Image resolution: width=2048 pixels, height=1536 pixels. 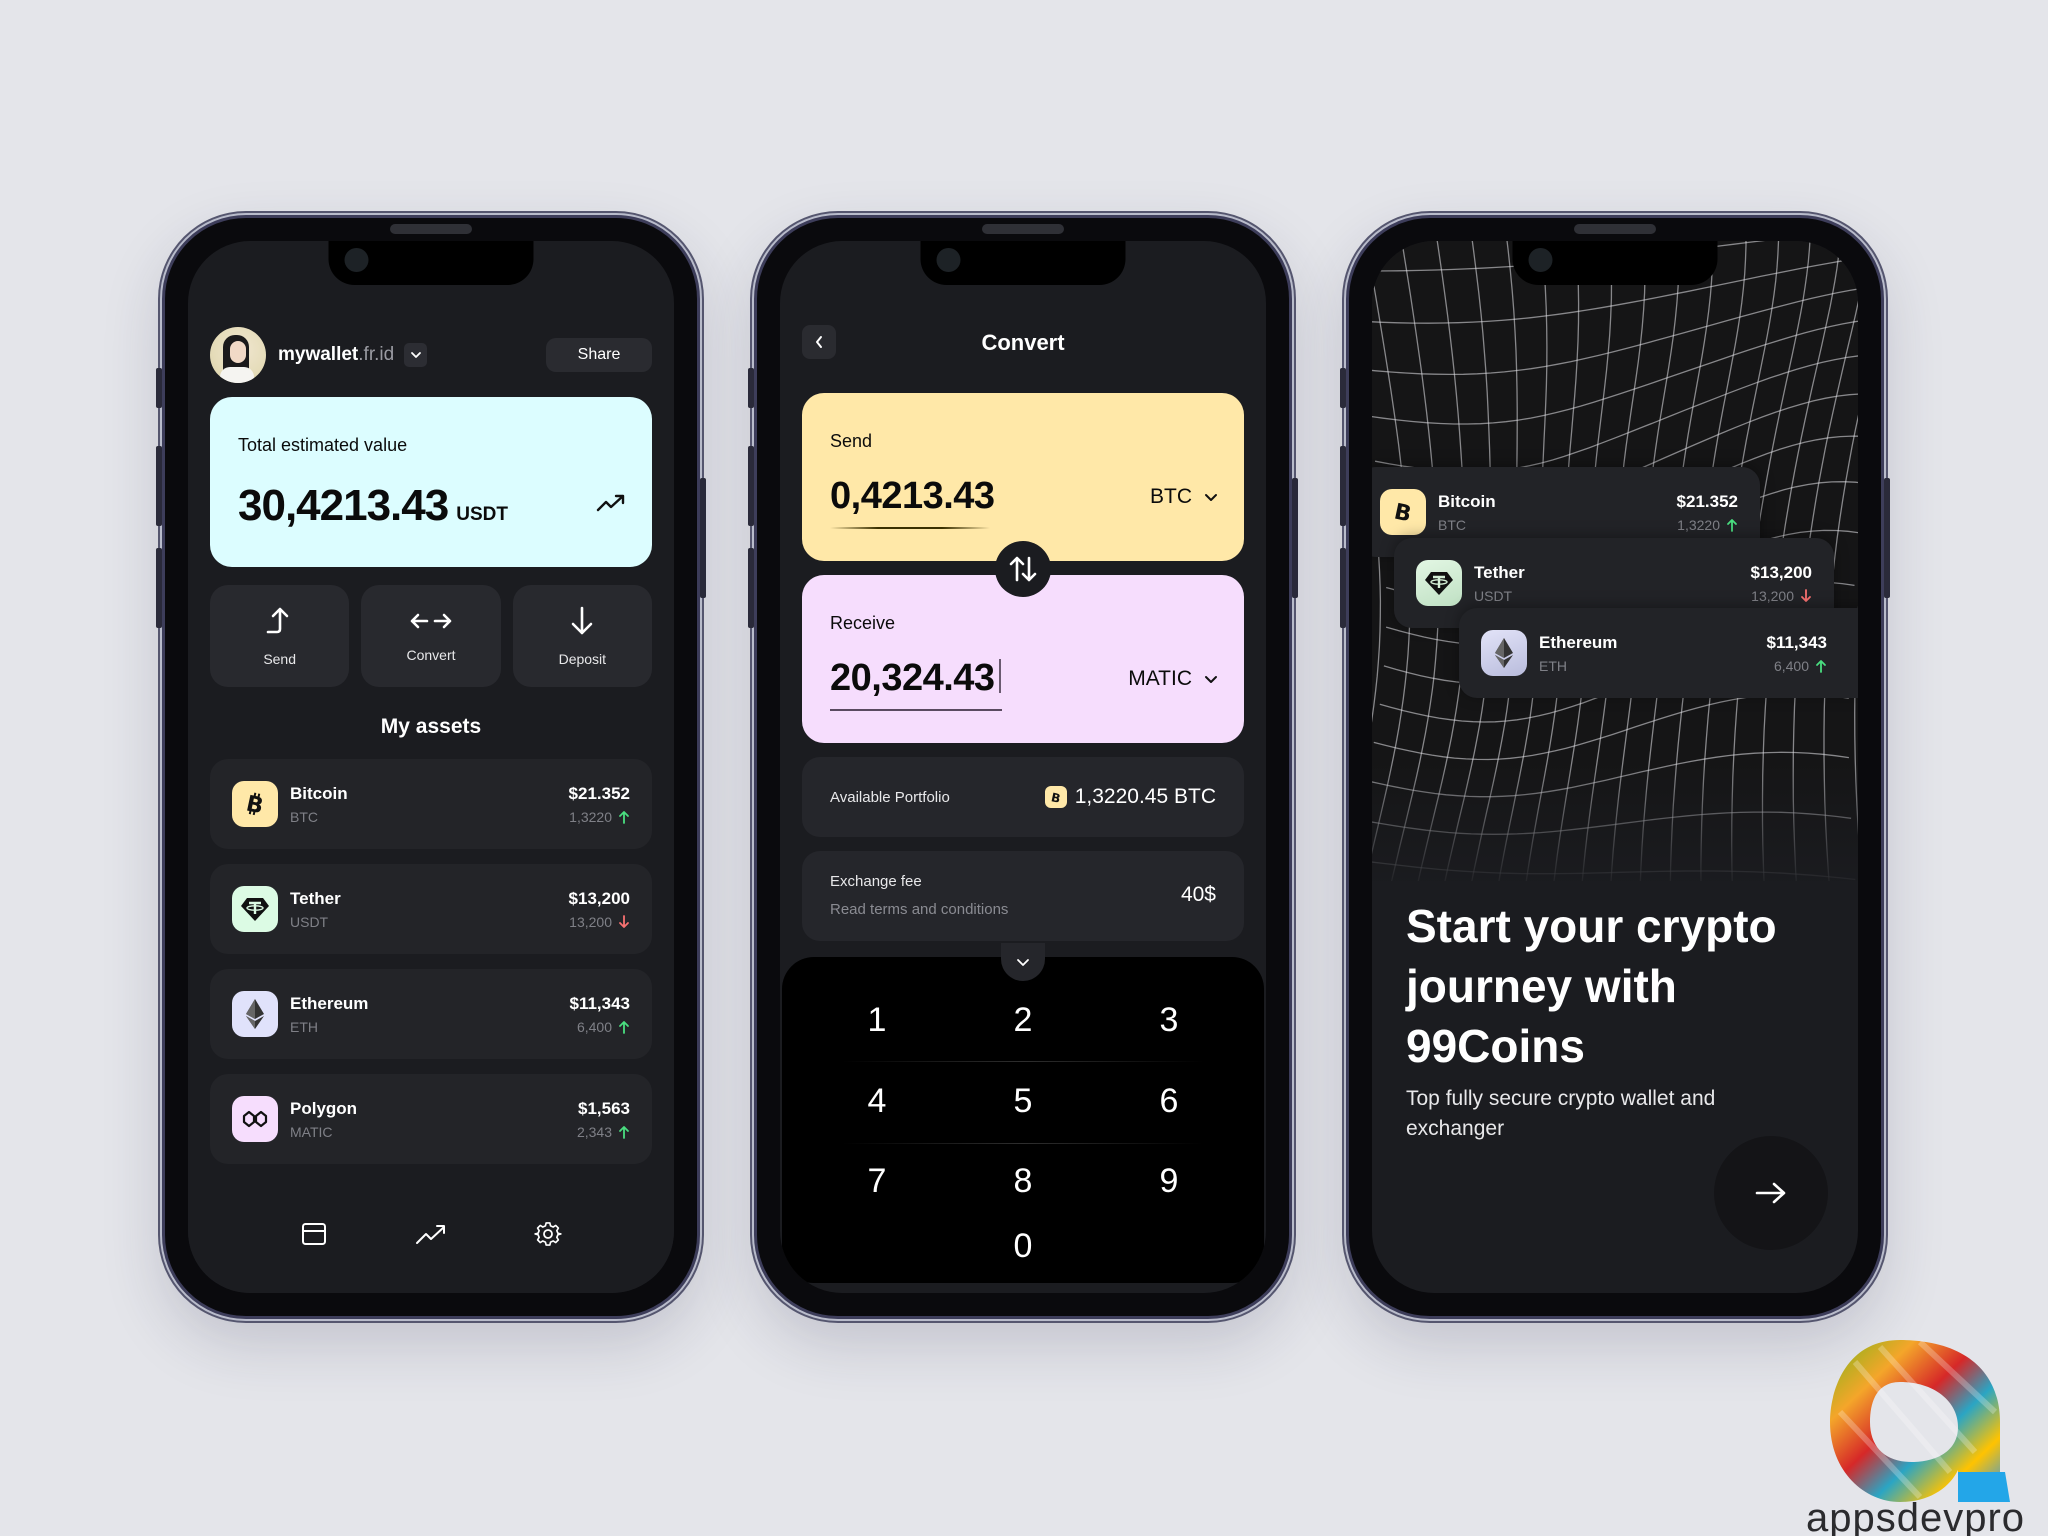 What do you see at coordinates (1796, 642) in the screenshot?
I see `card-usd: $11,343` at bounding box center [1796, 642].